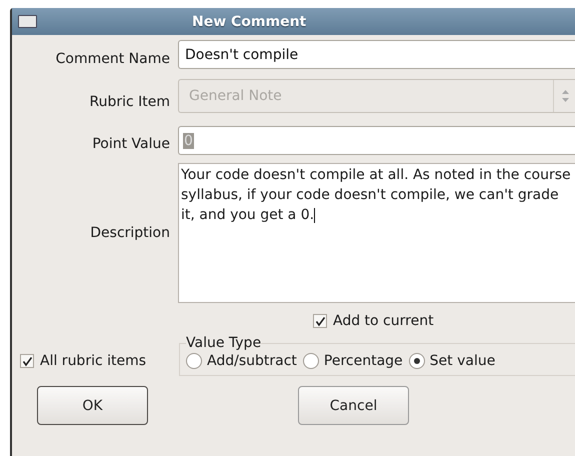  Describe the element at coordinates (452, 361) in the screenshot. I see `value-type-radio: Set value` at that location.